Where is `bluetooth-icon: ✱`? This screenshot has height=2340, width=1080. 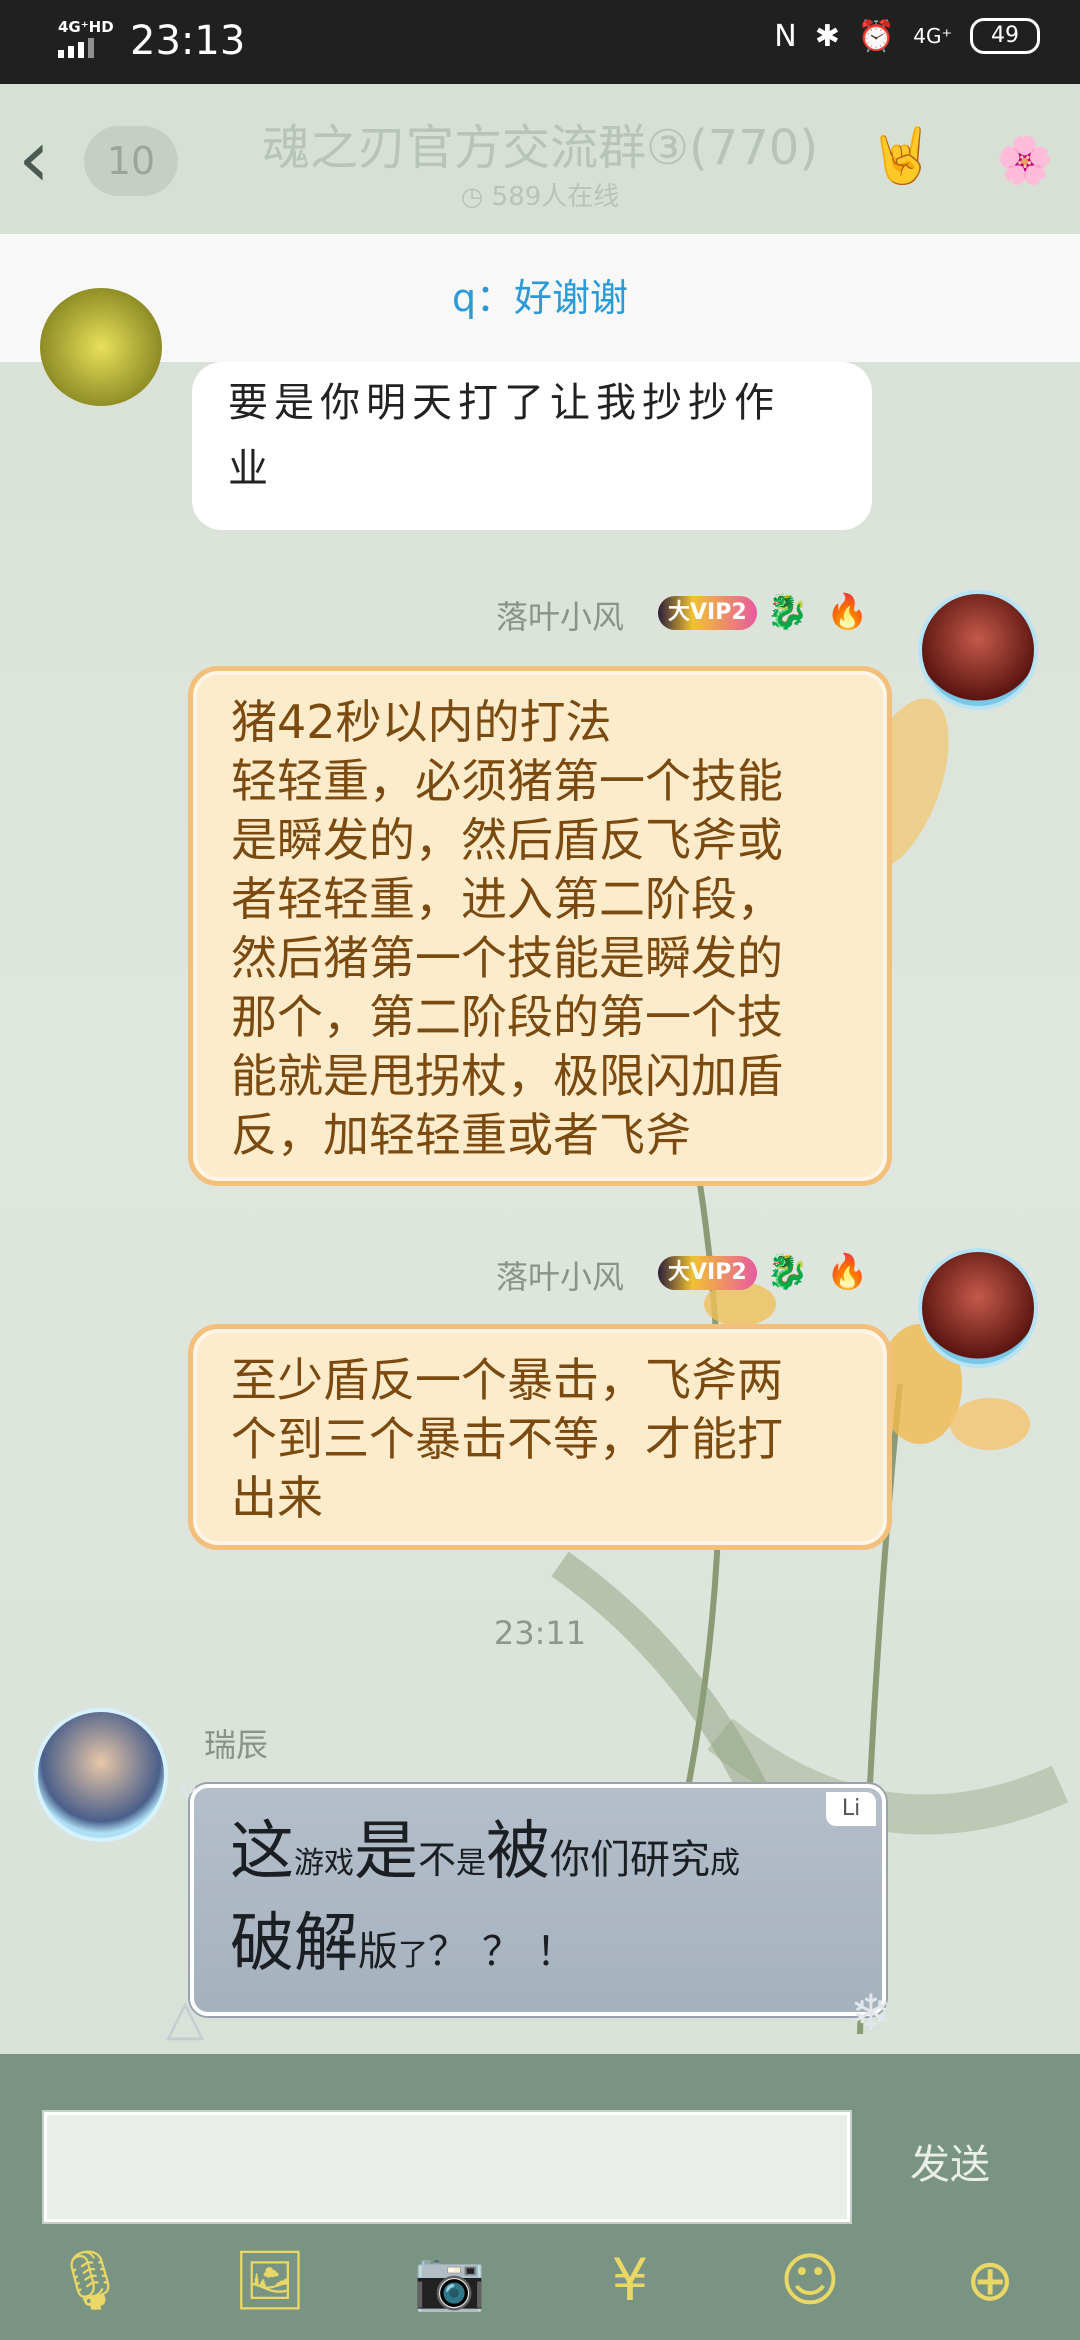
bluetooth-icon: ✱ is located at coordinates (827, 36).